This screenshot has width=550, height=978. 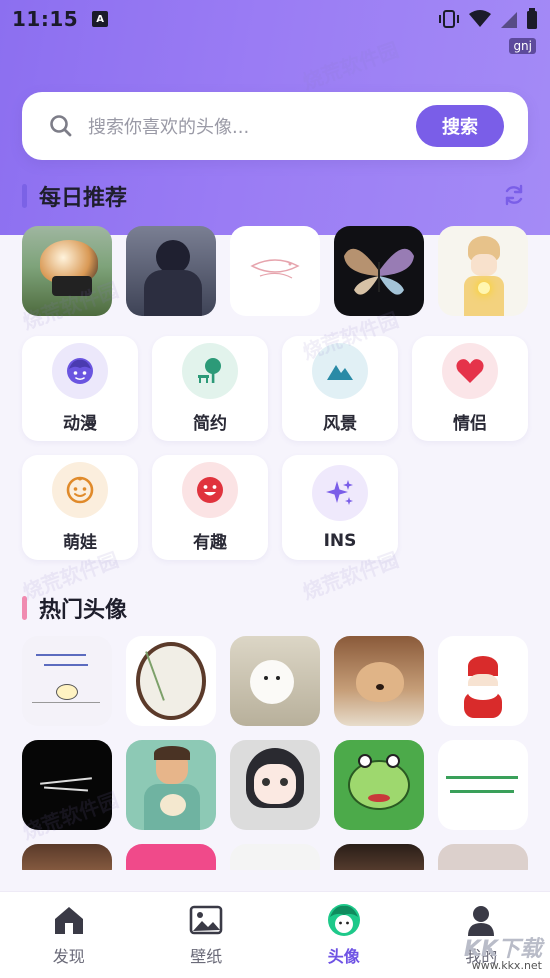 I want to click on category-landscape-badge, so click(x=340, y=371).